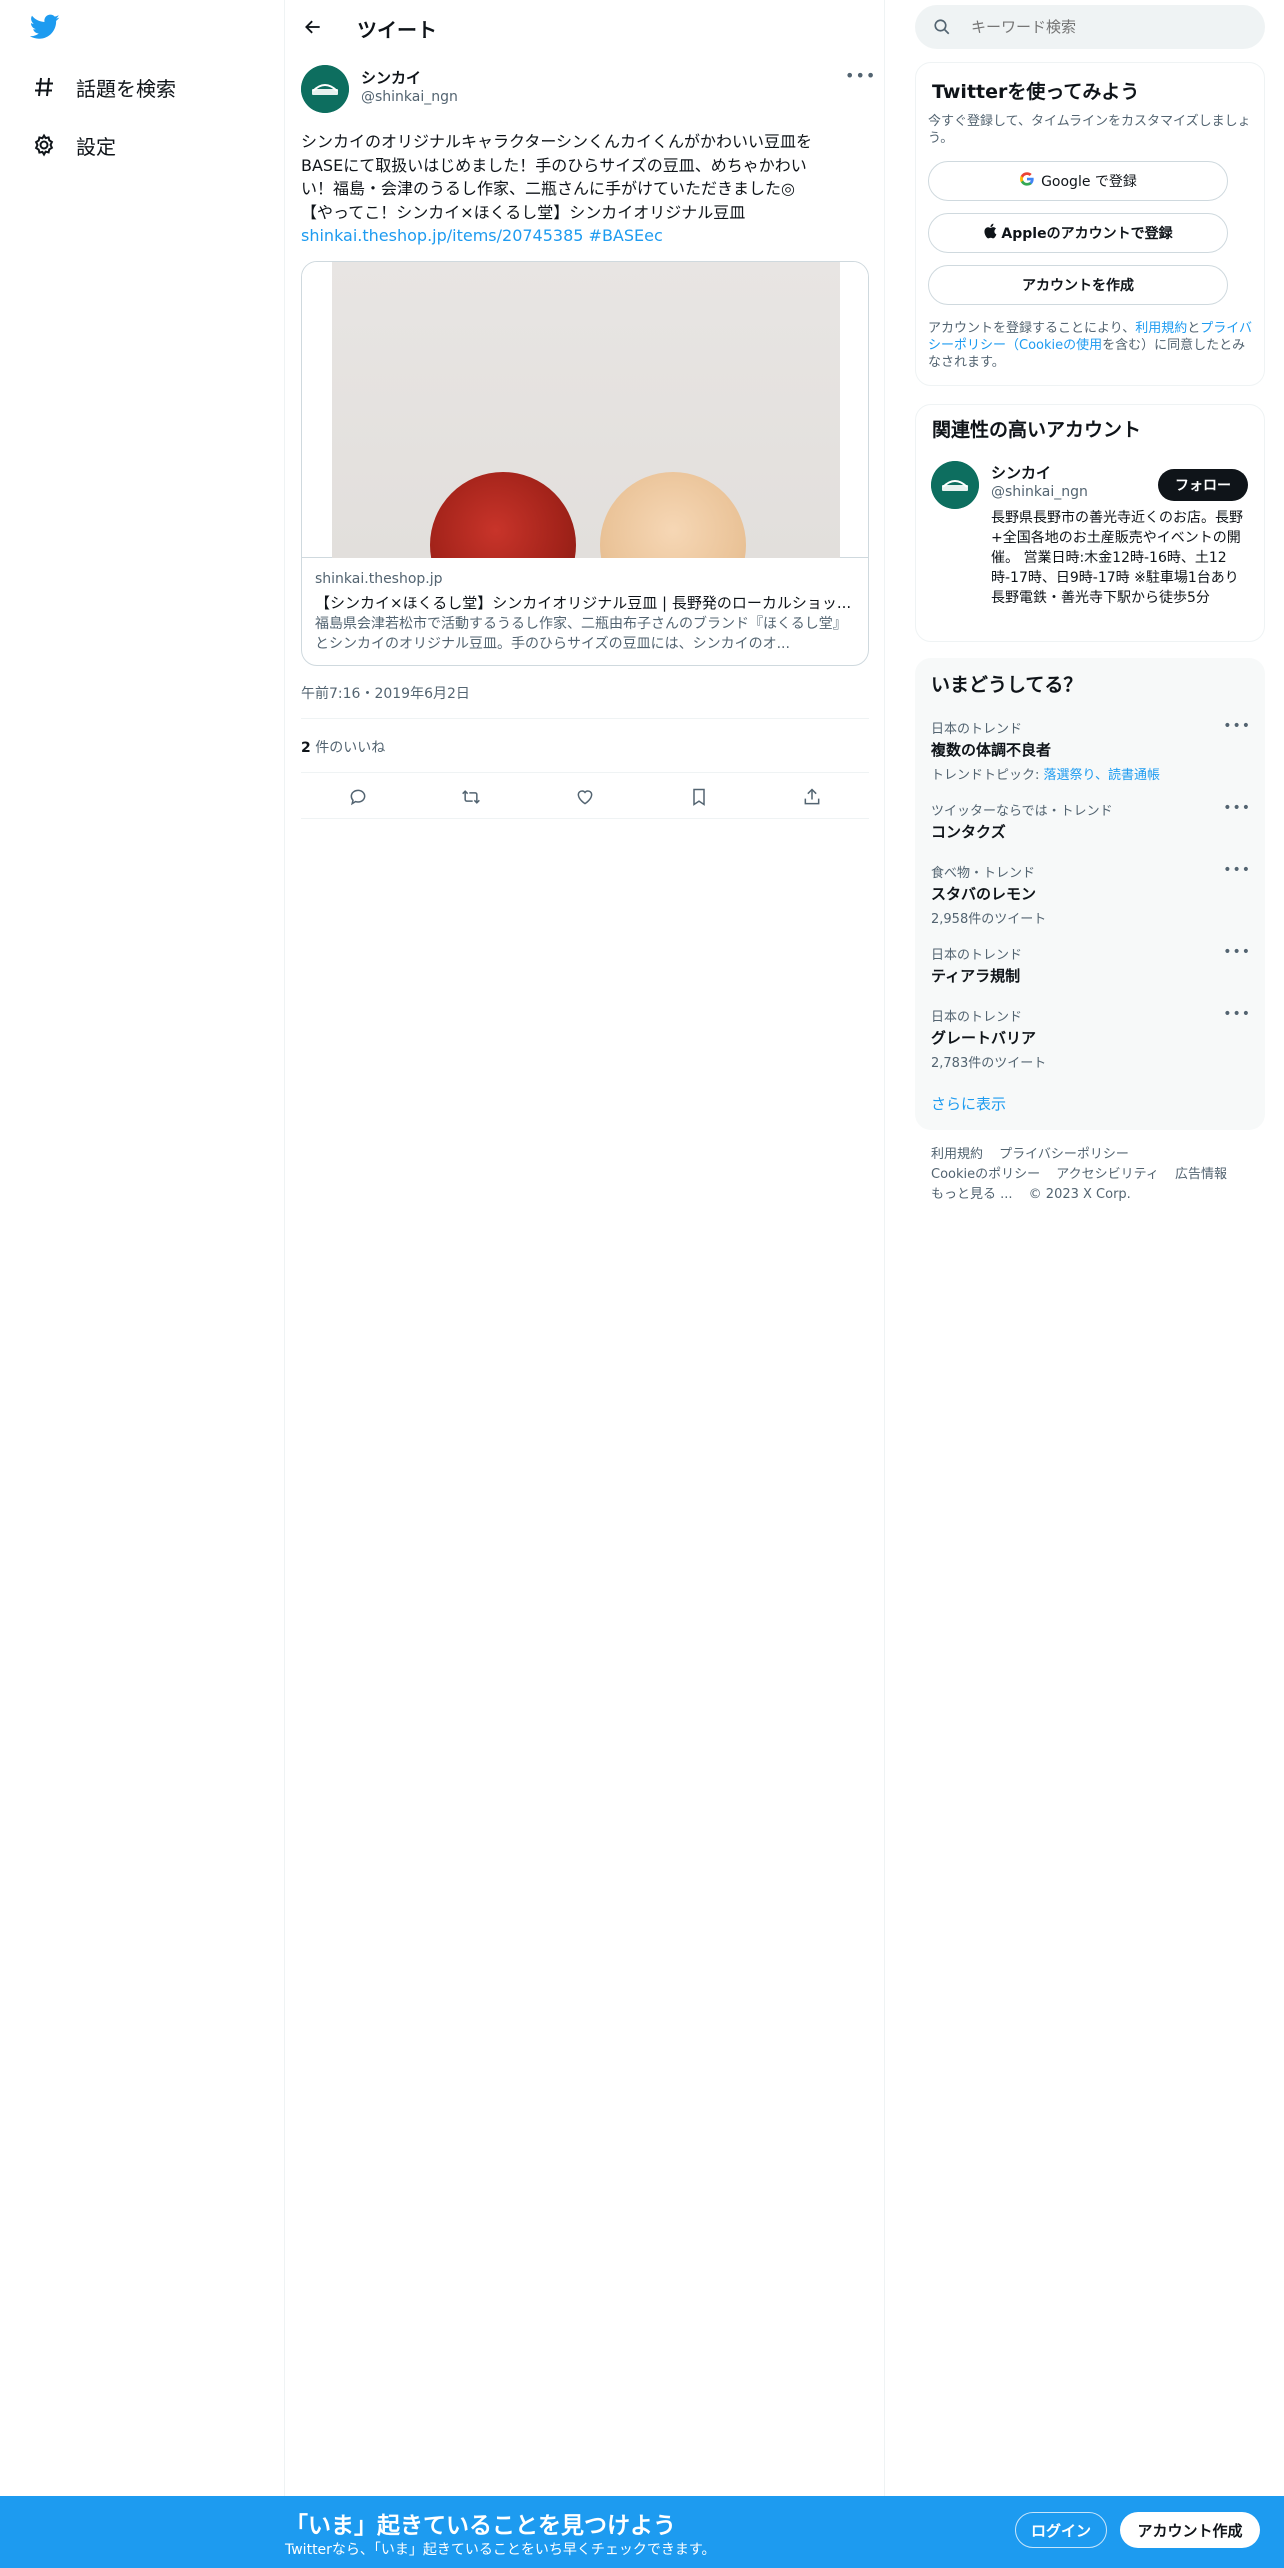 This screenshot has width=1284, height=2568. I want to click on signup-panel-subtitle: 今すぐ登録して、タイムラインをカスタマイズしましょう。, so click(1089, 130).